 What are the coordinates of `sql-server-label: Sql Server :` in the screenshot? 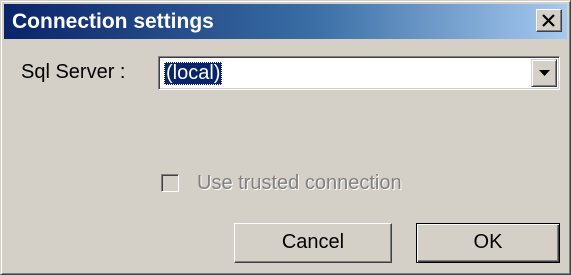 It's located at (73, 72).